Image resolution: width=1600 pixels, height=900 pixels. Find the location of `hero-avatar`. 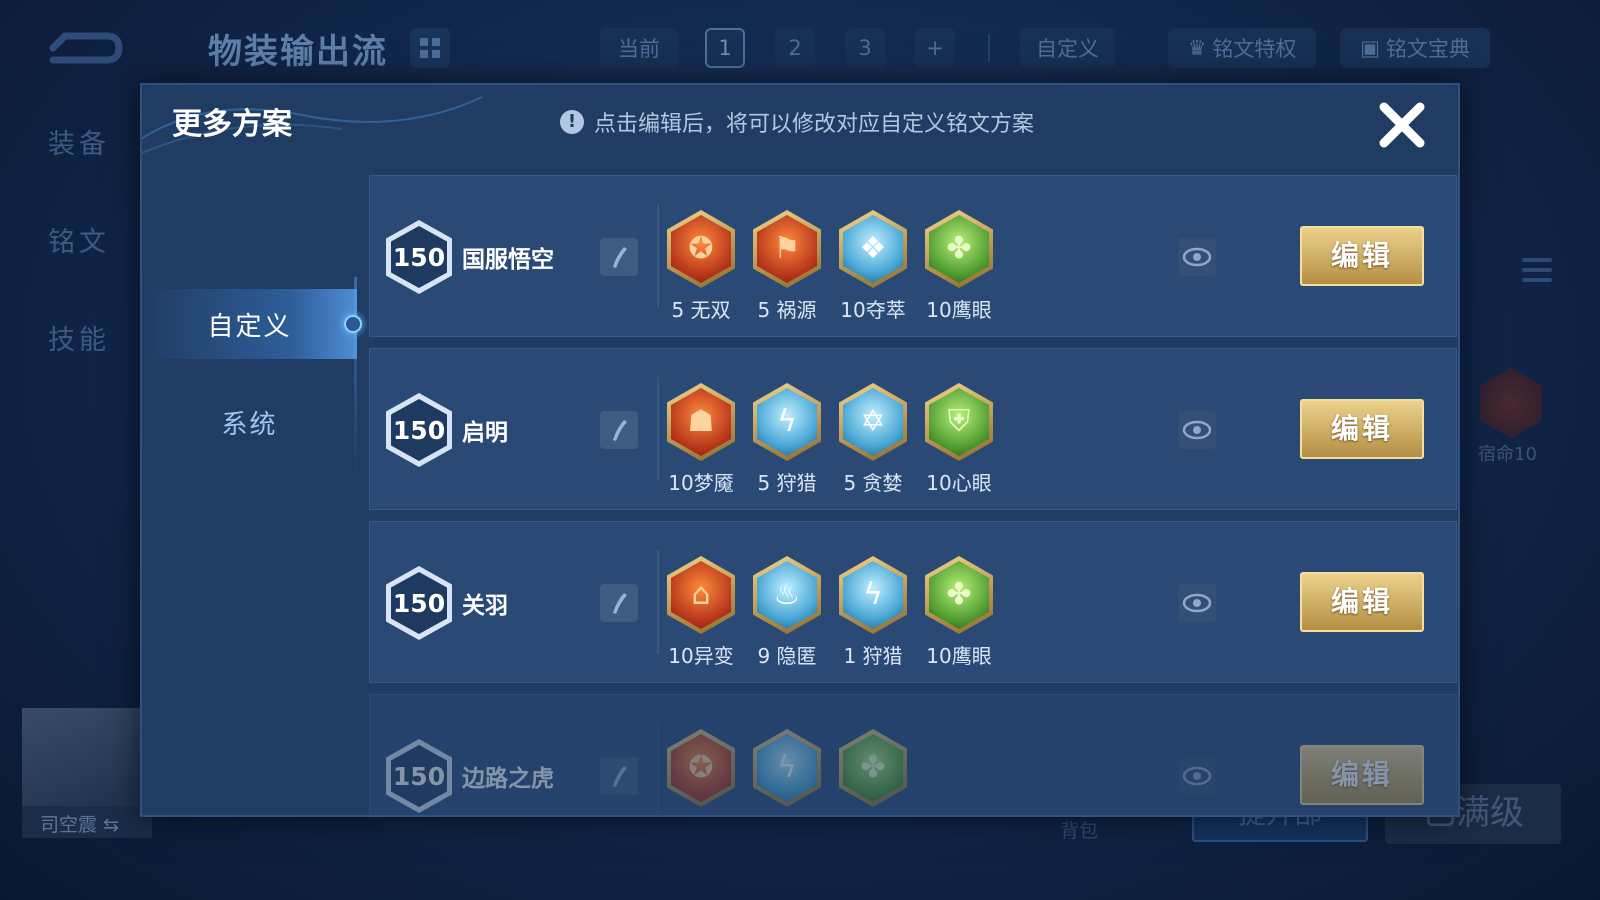

hero-avatar is located at coordinates (81, 764).